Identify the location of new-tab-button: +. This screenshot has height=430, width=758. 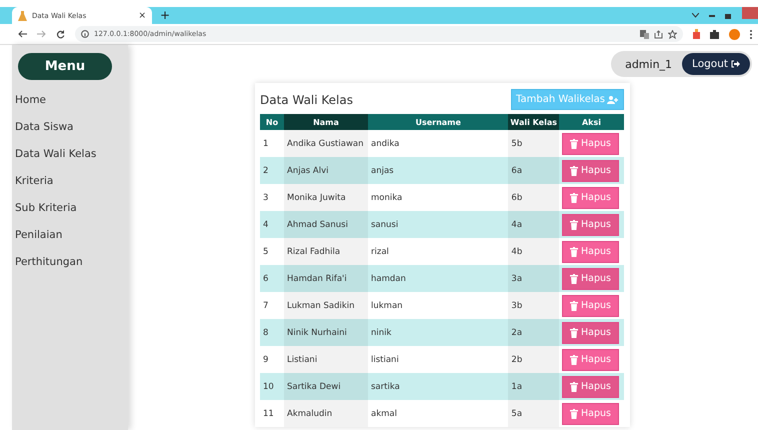
(165, 15).